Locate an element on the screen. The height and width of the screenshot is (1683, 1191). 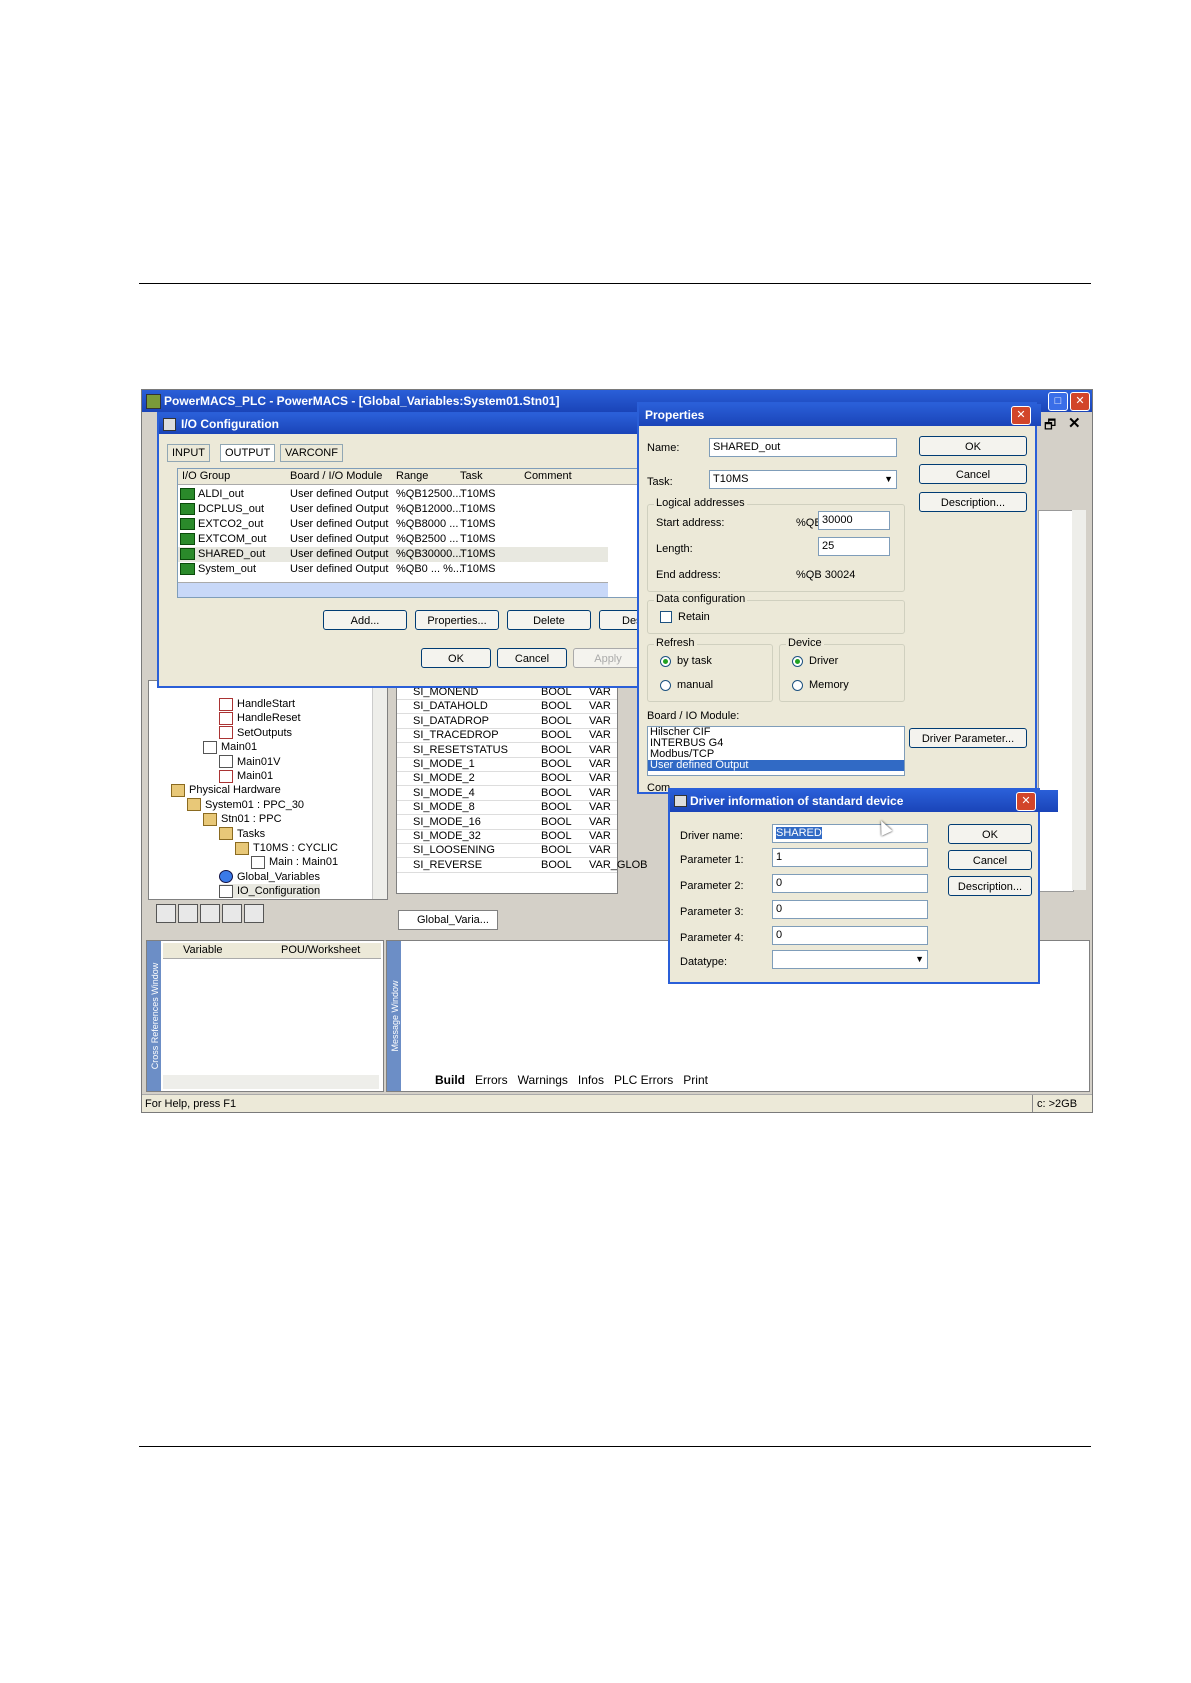
tree-item: Main : Main01 is located at coordinates (294, 862).